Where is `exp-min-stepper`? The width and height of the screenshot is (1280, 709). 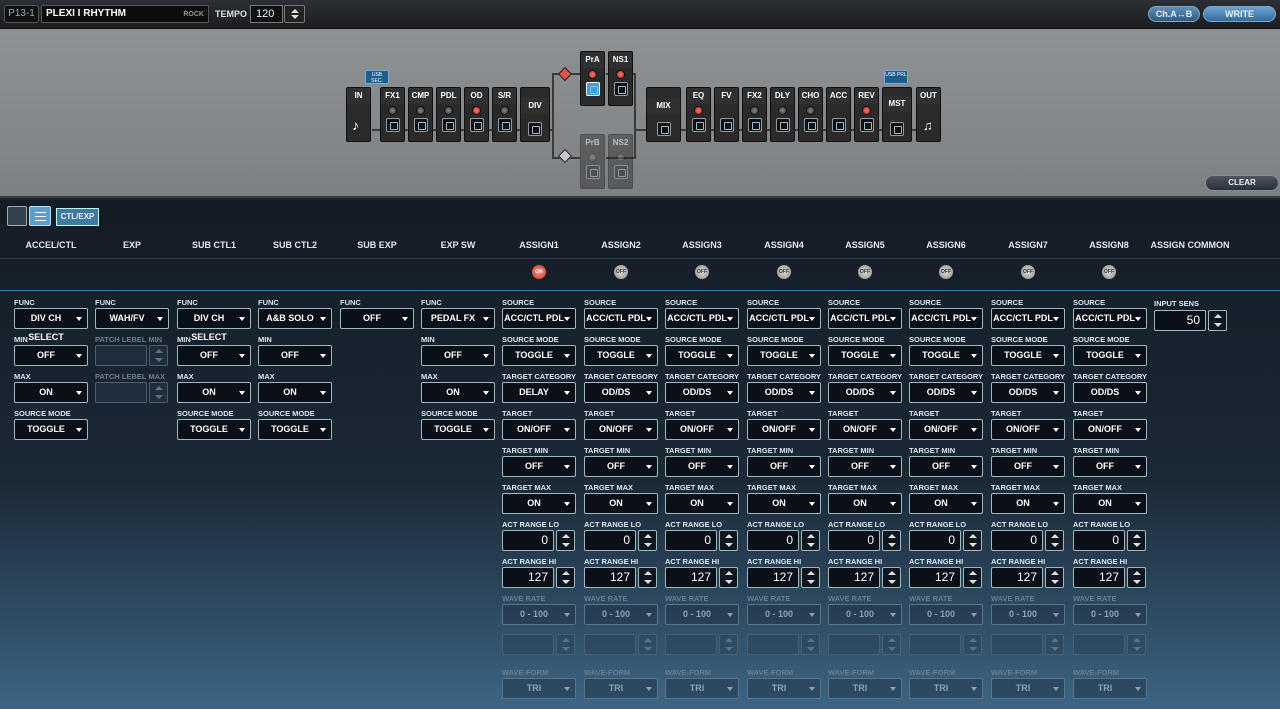
exp-min-stepper is located at coordinates (158, 355).